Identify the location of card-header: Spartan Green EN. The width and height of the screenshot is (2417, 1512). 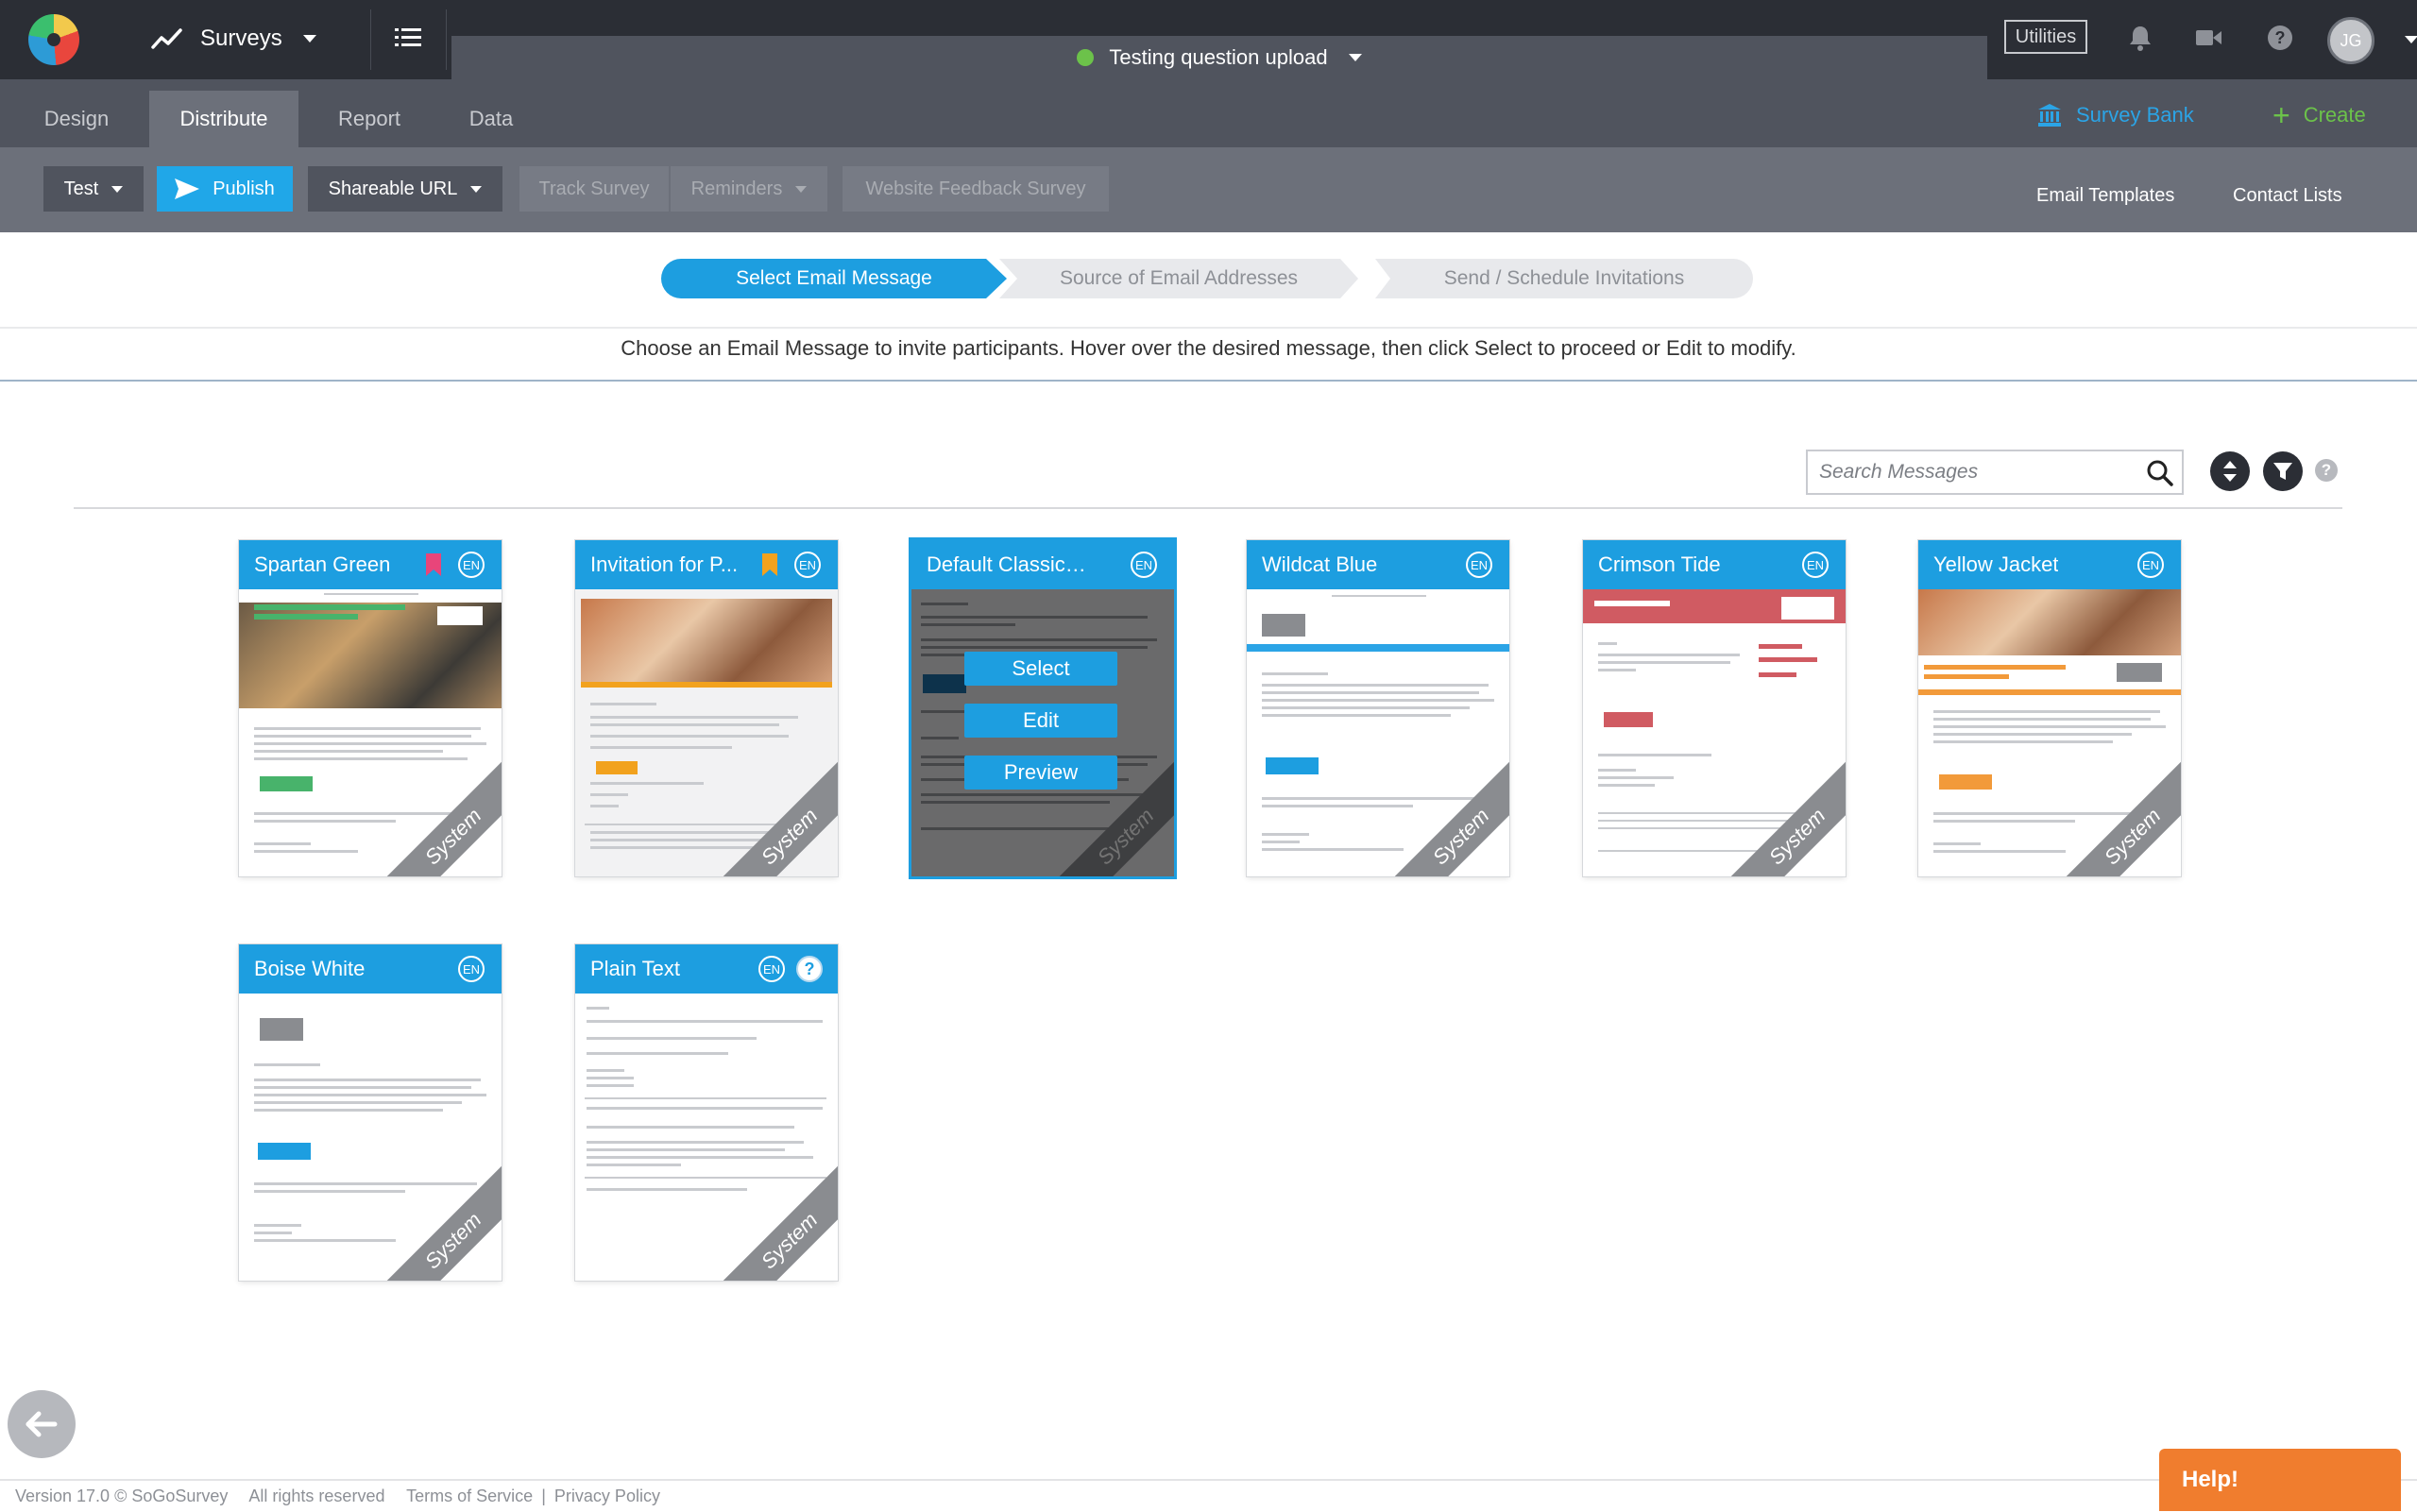
(371, 565).